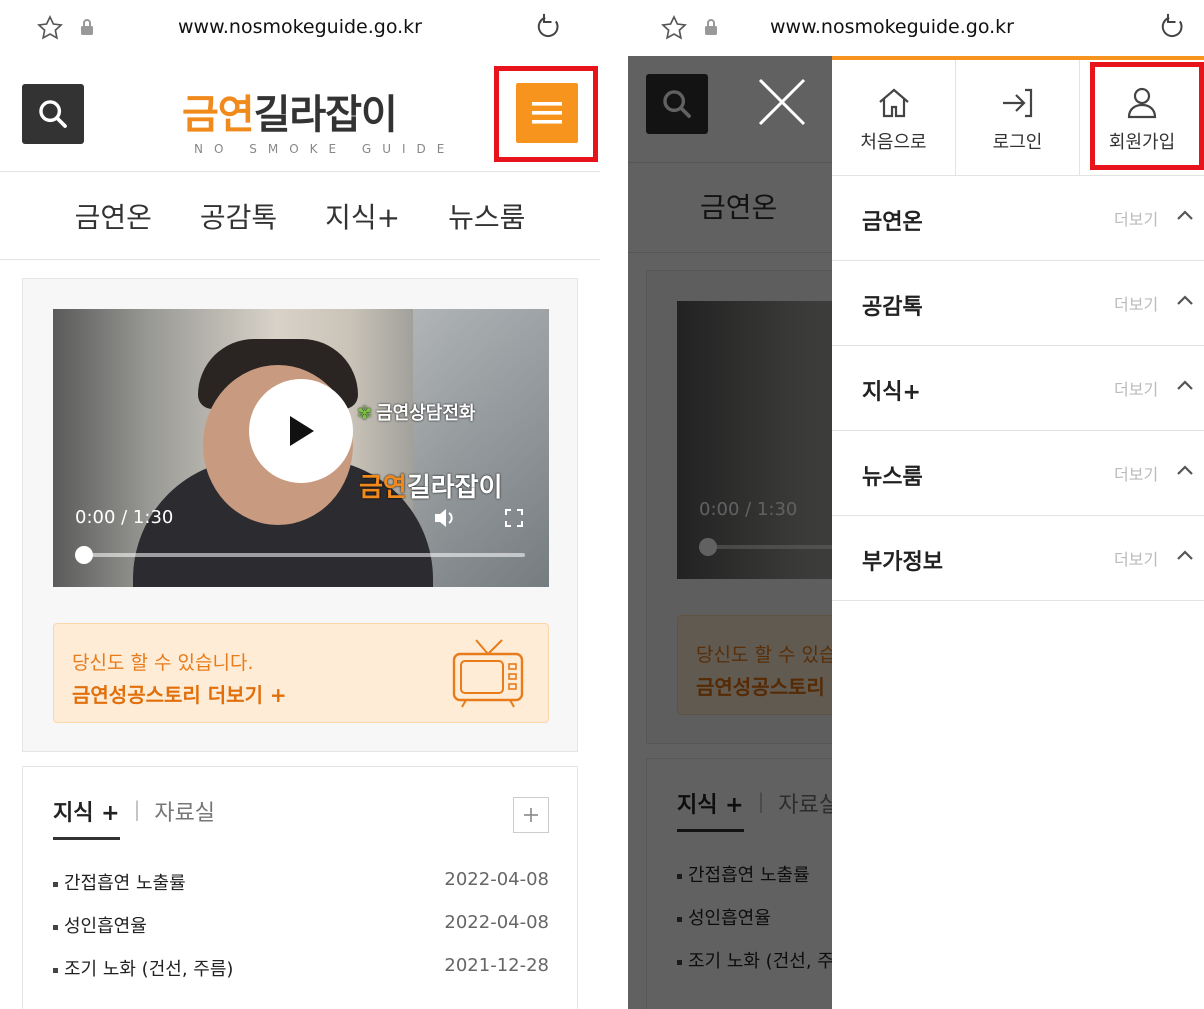  What do you see at coordinates (892, 477) in the screenshot?
I see `drawer-section-title: 뉴스룸` at bounding box center [892, 477].